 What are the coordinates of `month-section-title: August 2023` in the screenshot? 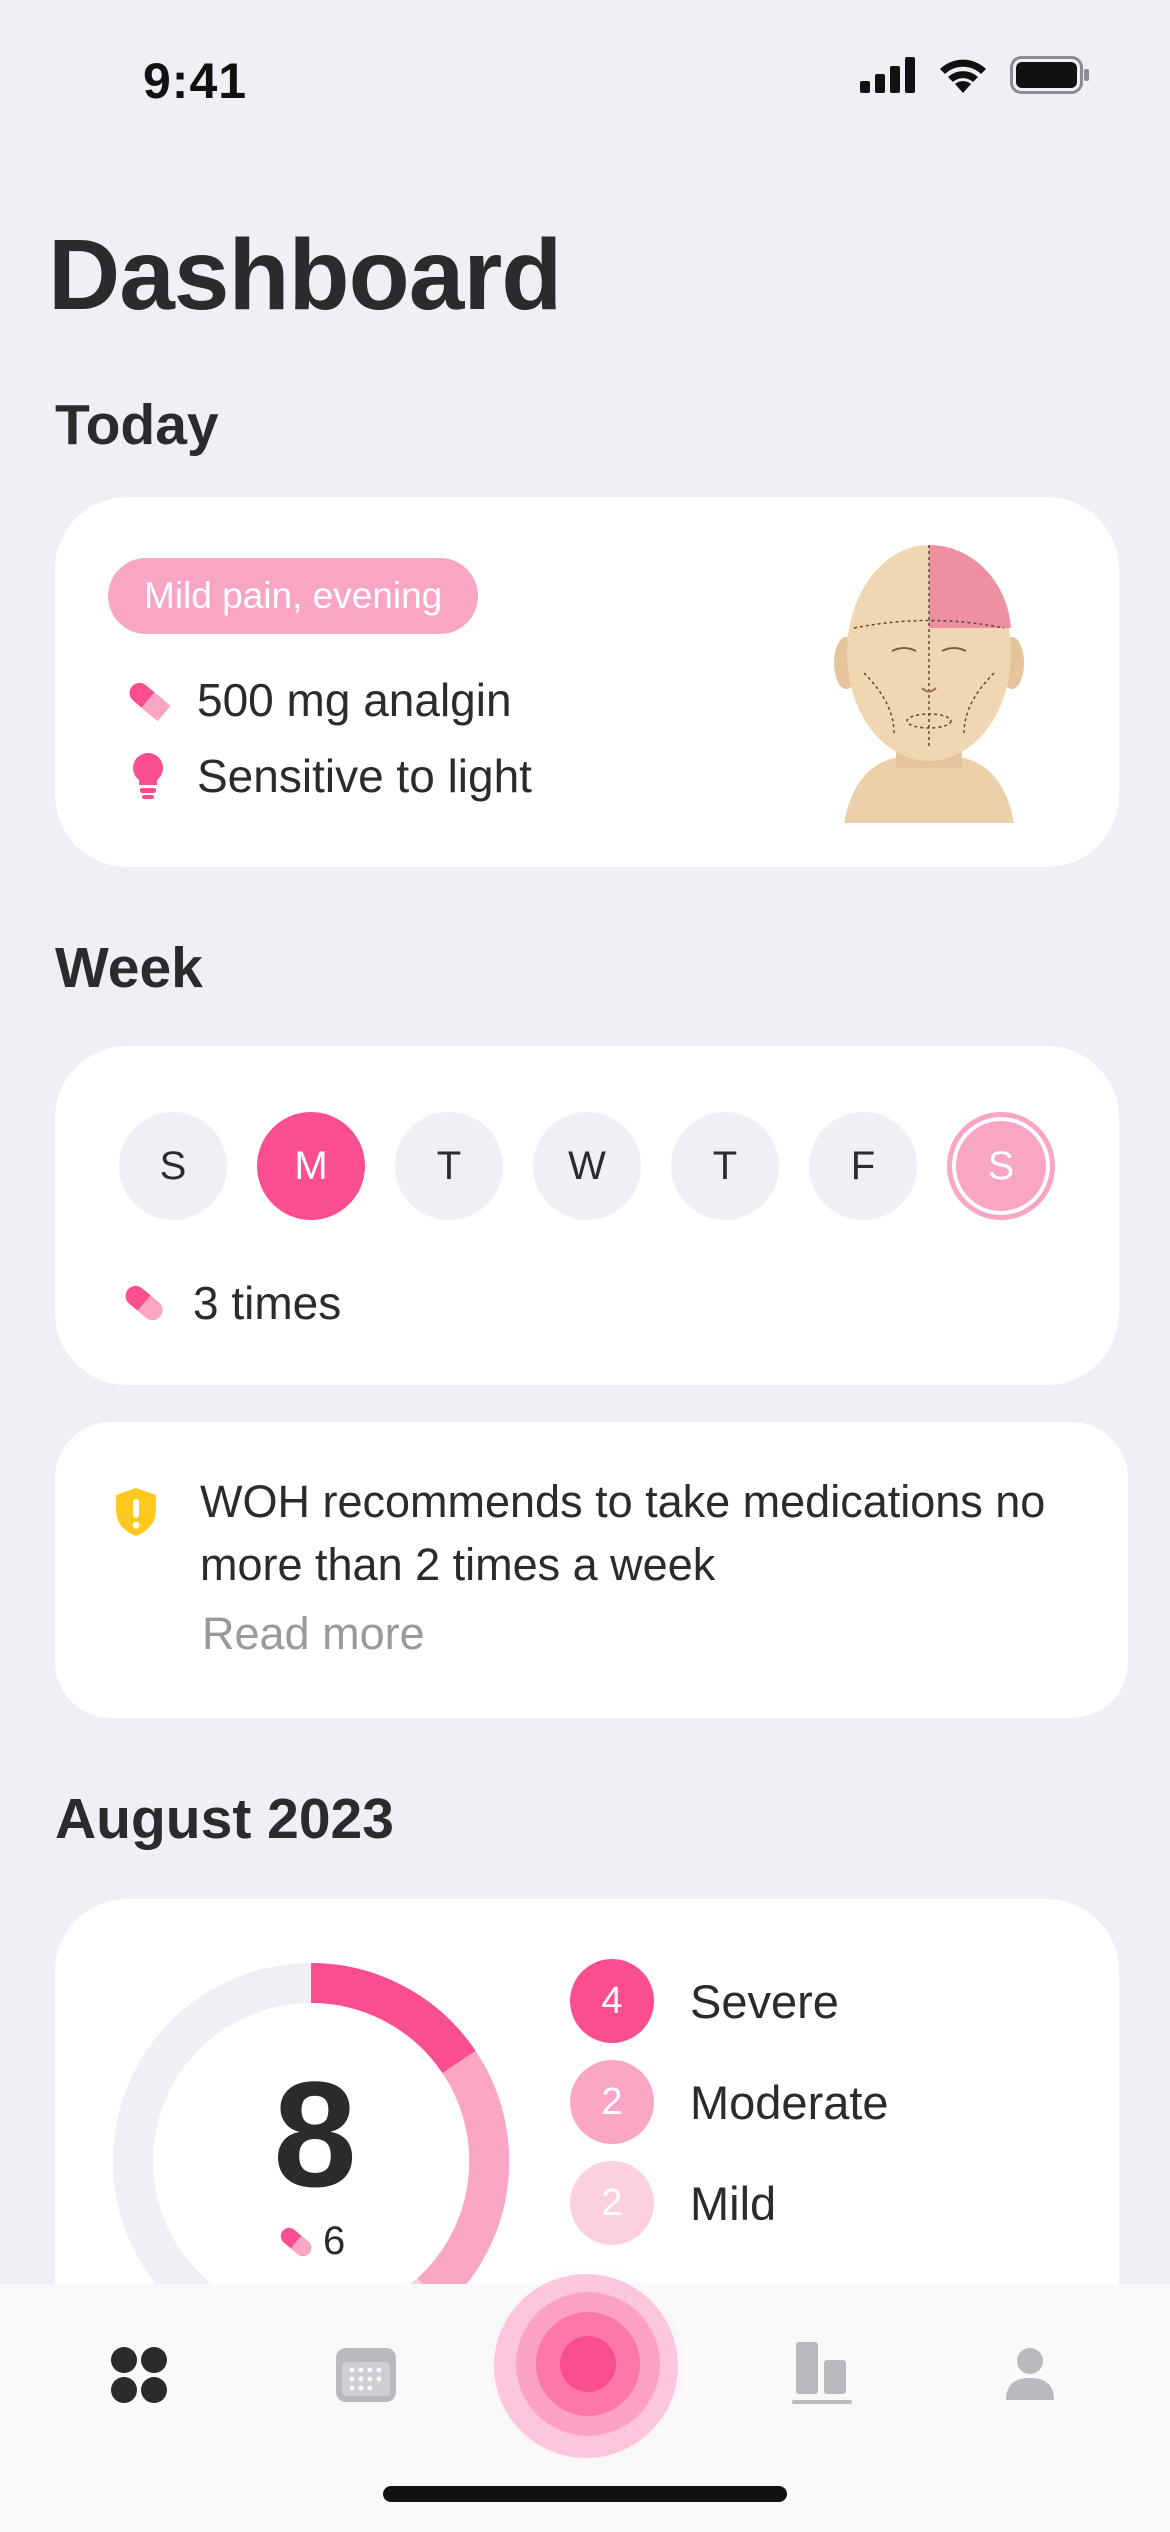 It's located at (224, 1819).